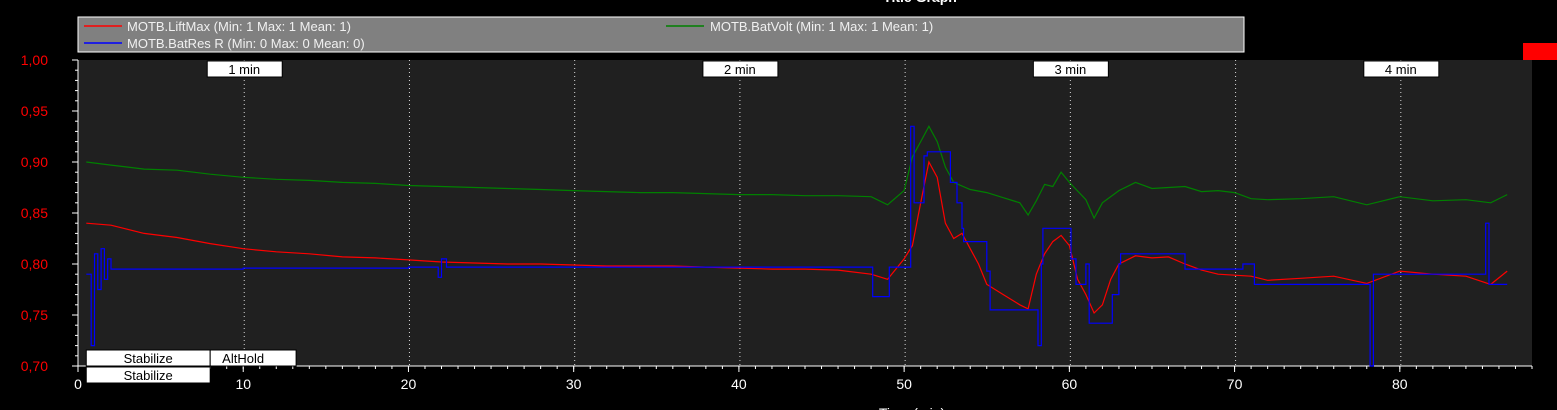 The image size is (1557, 410). What do you see at coordinates (34, 213) in the screenshot?
I see `y-tick-label: 0,85` at bounding box center [34, 213].